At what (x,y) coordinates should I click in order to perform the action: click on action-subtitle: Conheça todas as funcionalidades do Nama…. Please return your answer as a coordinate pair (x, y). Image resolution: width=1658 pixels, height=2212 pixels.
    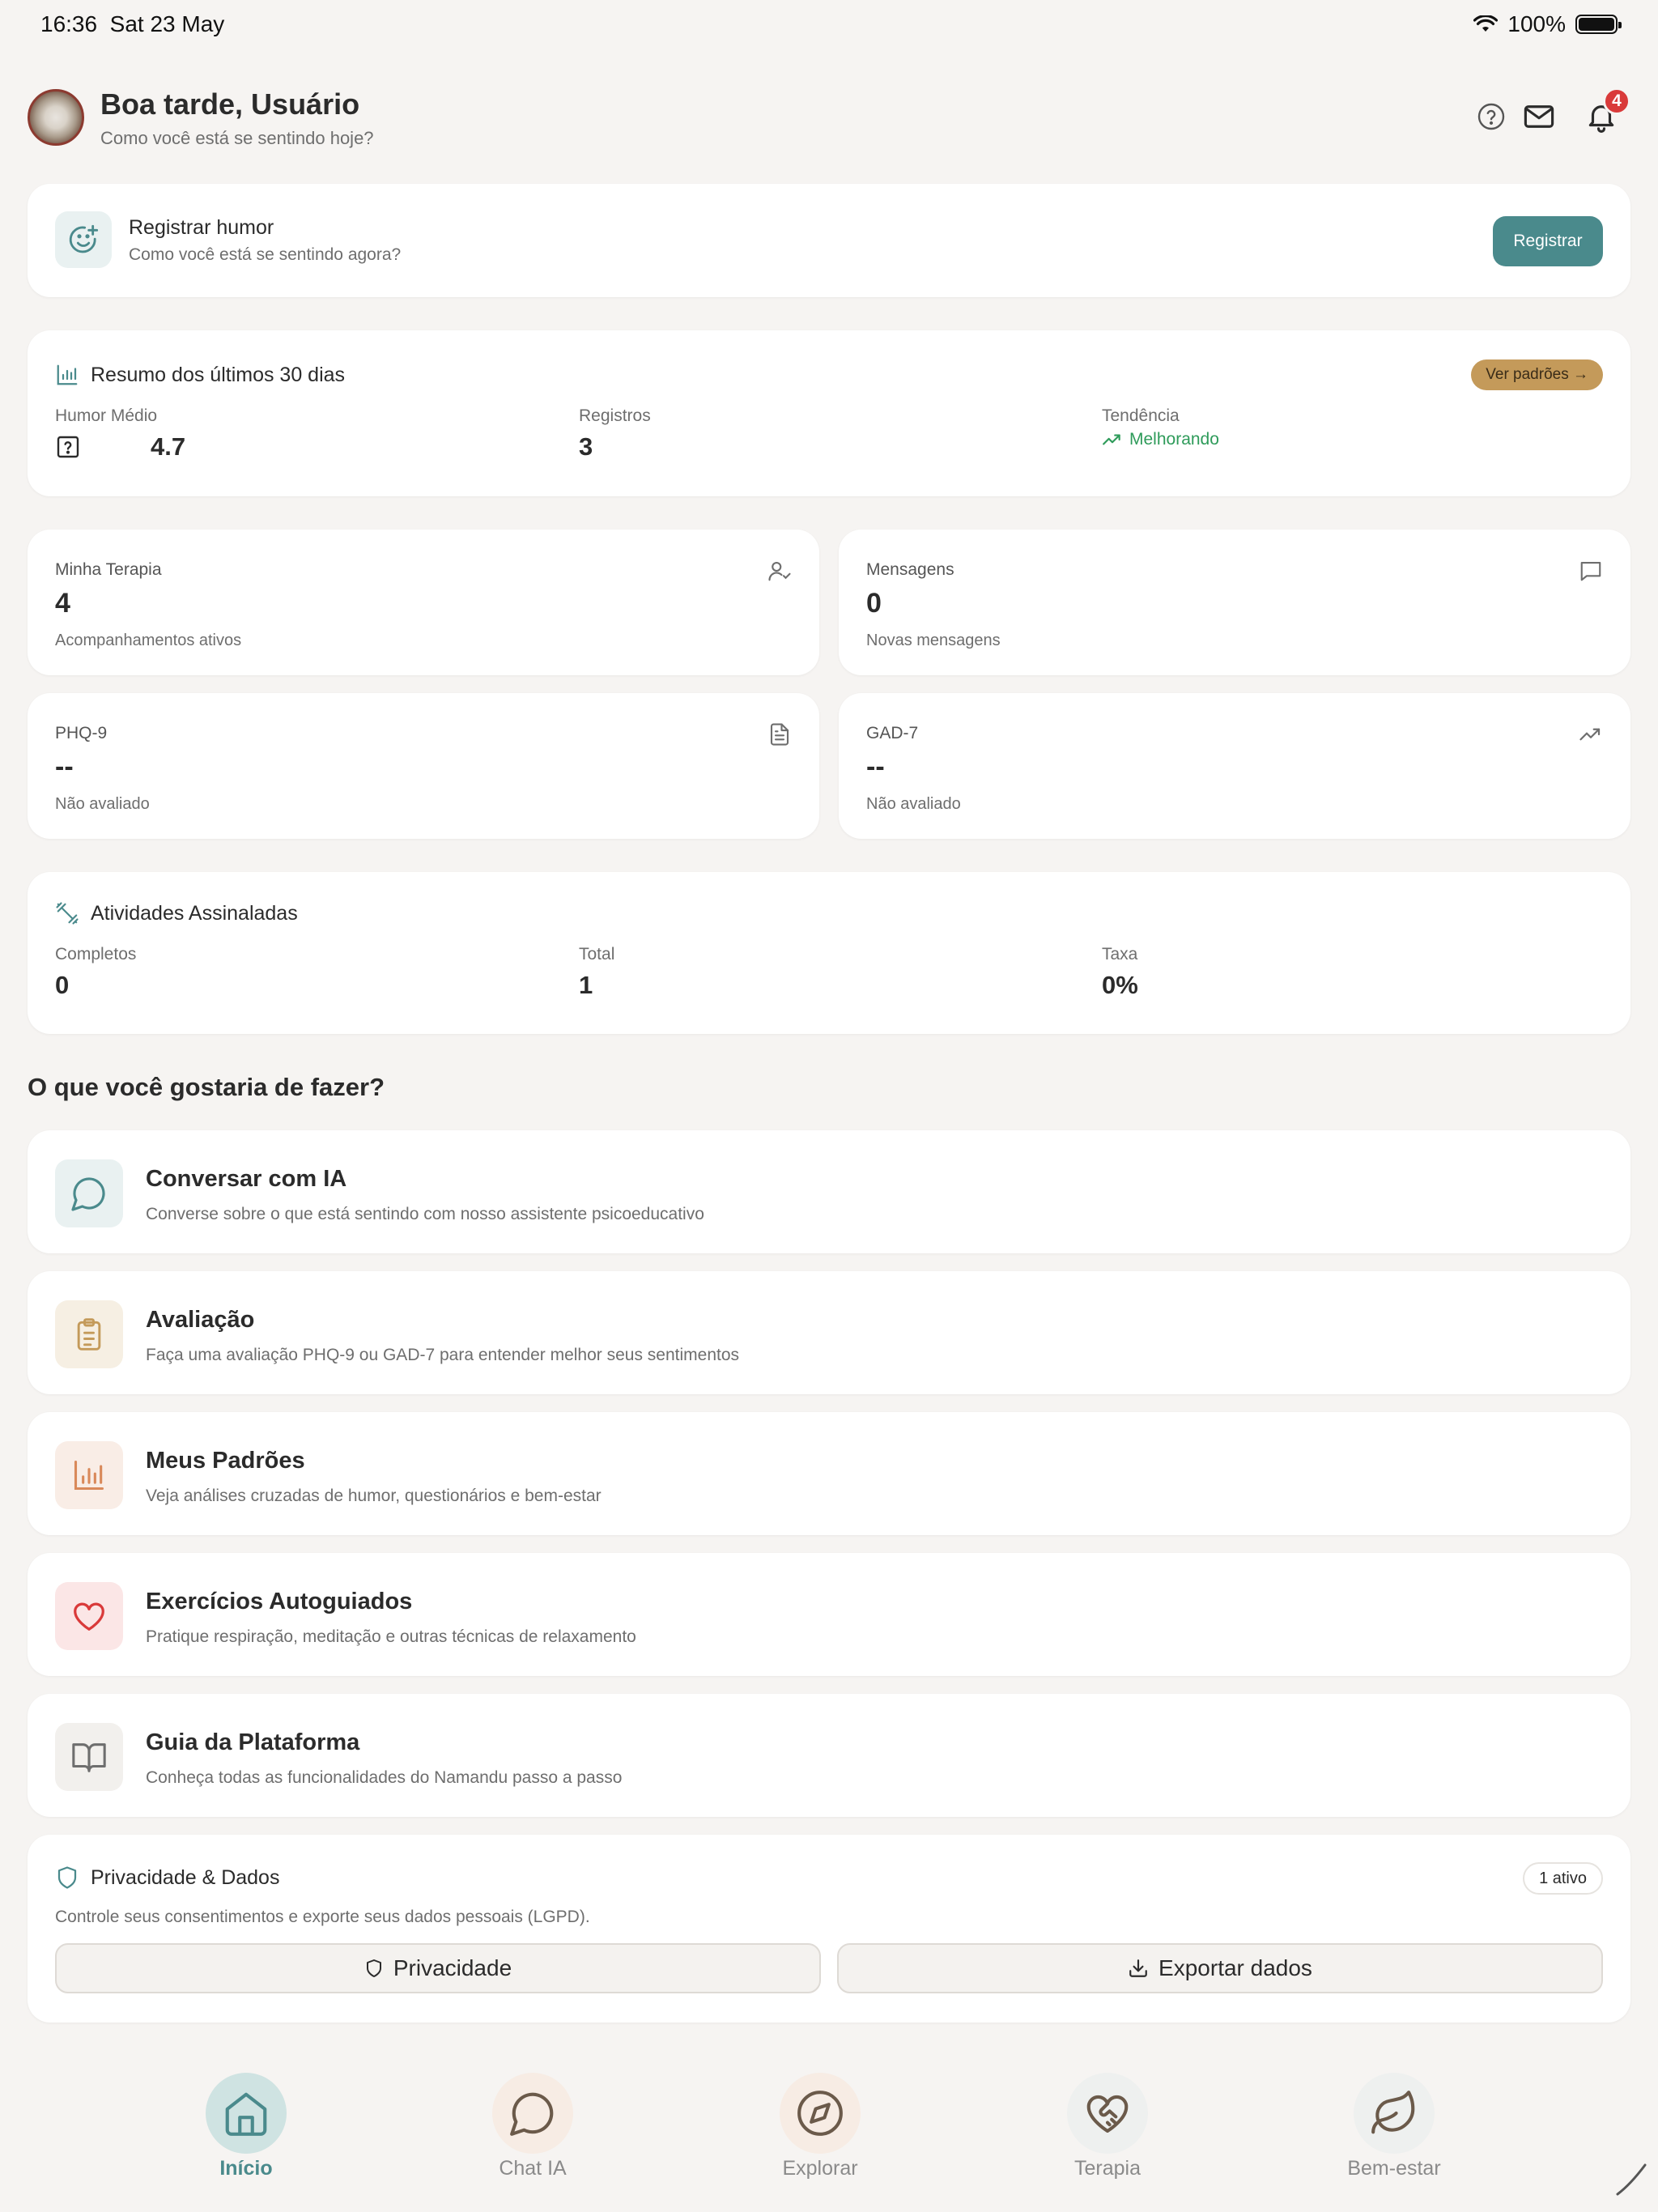
    Looking at the image, I should click on (384, 1778).